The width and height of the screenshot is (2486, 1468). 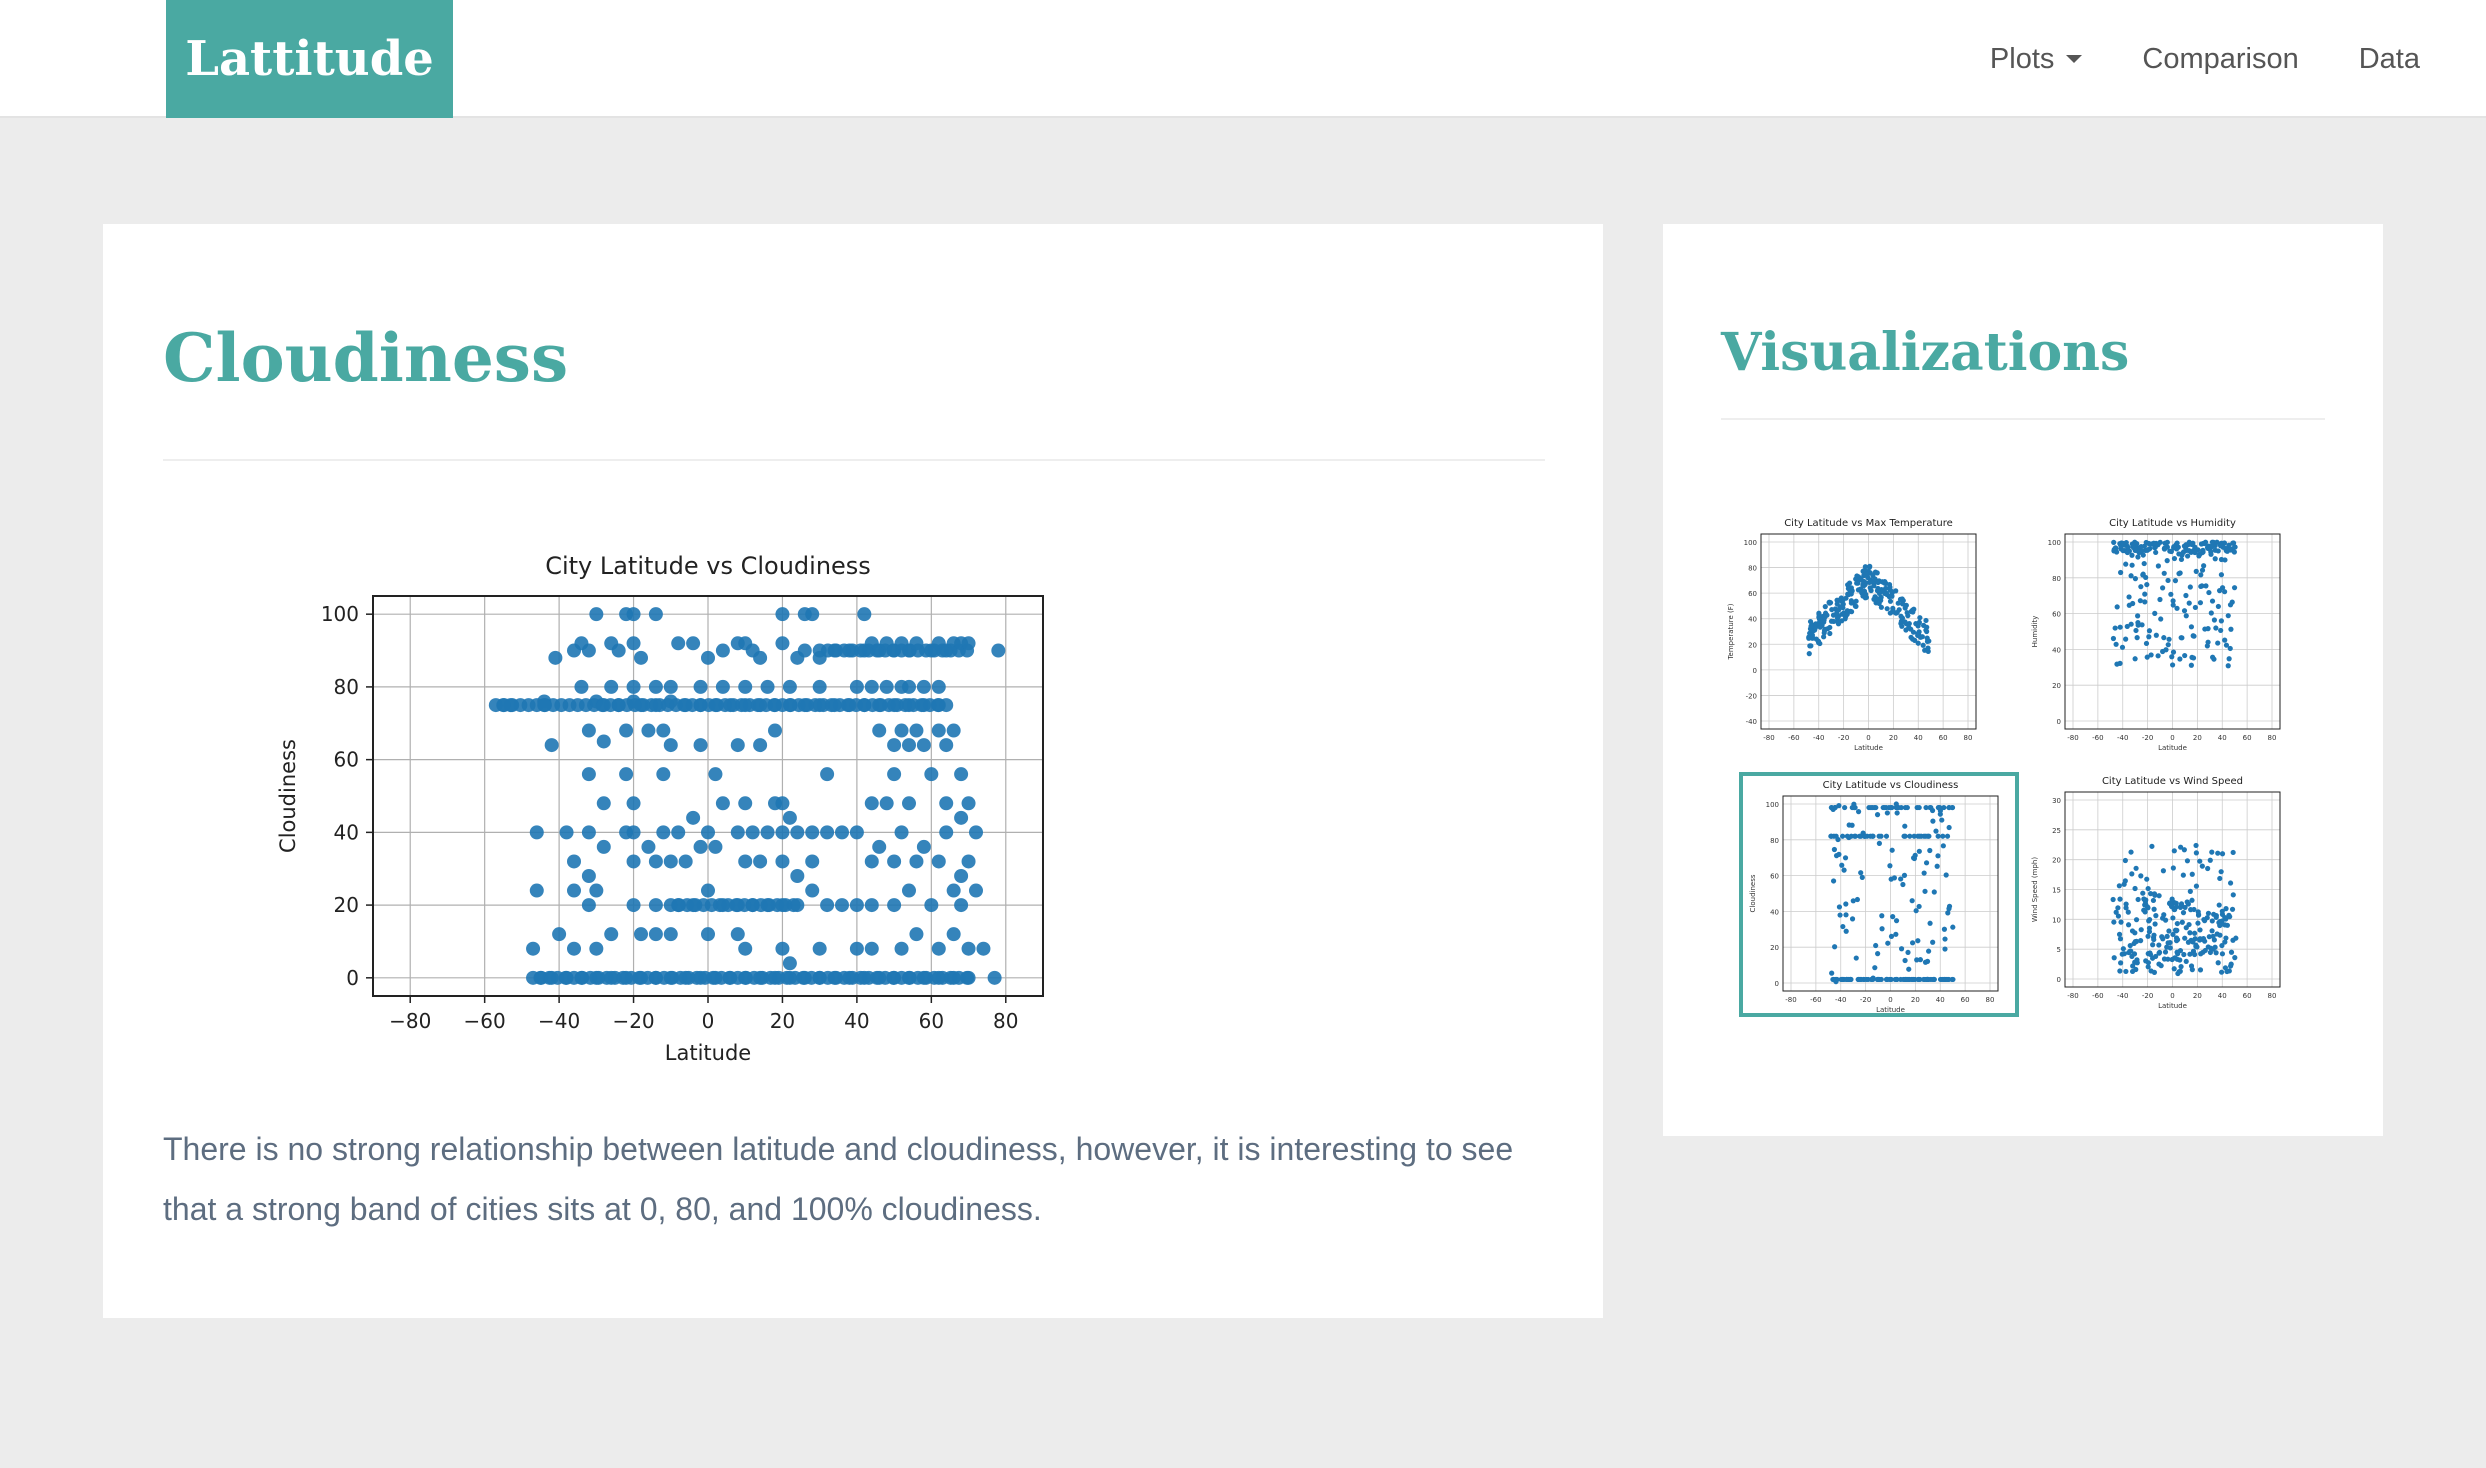 I want to click on x-tick-label: 20, so click(x=782, y=1021).